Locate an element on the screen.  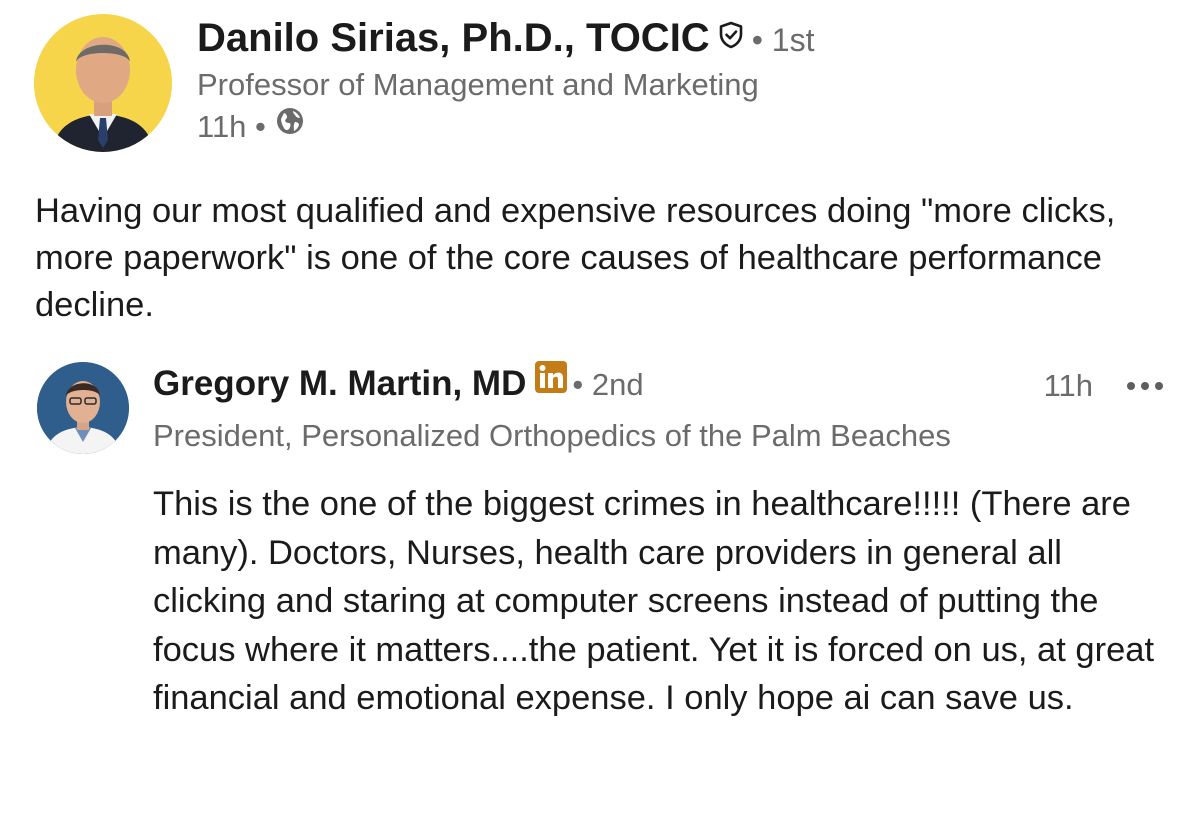
connection-degree: • 1st is located at coordinates (783, 40).